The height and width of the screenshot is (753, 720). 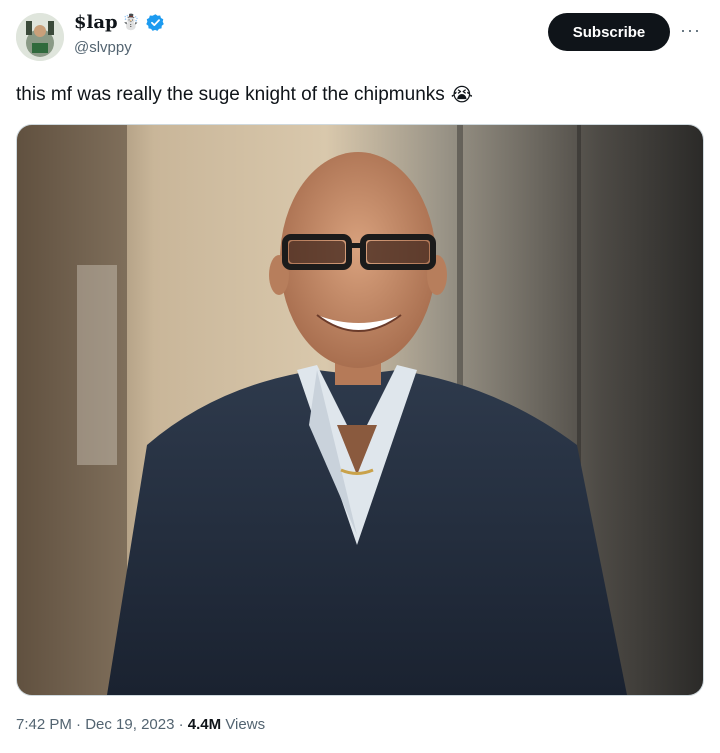 What do you see at coordinates (155, 22) in the screenshot?
I see `verified-badge-icon` at bounding box center [155, 22].